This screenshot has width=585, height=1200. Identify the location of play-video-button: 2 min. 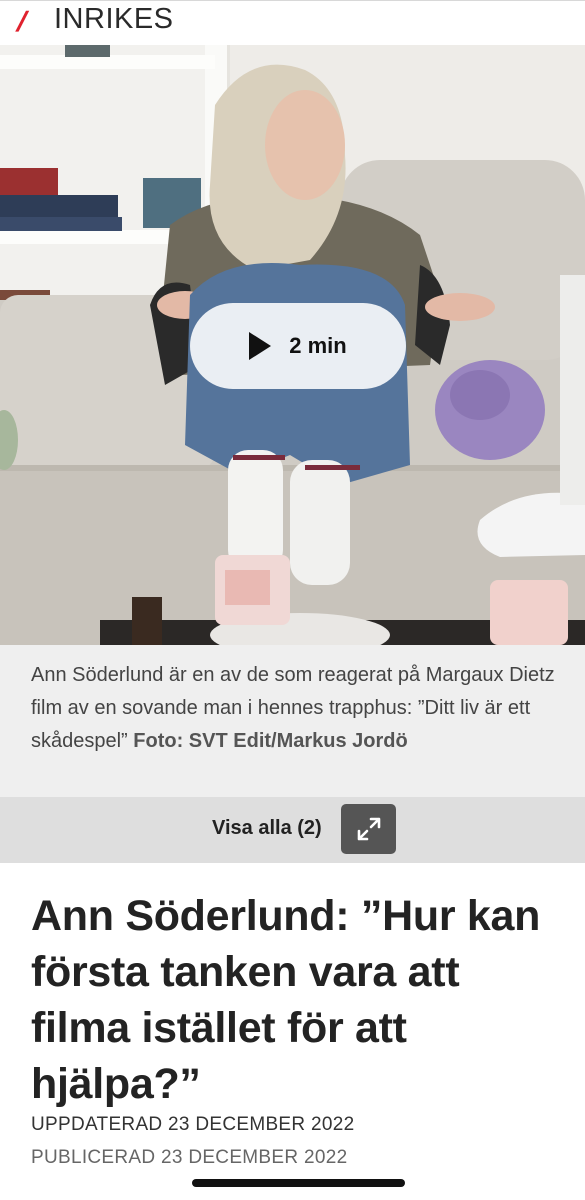
(298, 346).